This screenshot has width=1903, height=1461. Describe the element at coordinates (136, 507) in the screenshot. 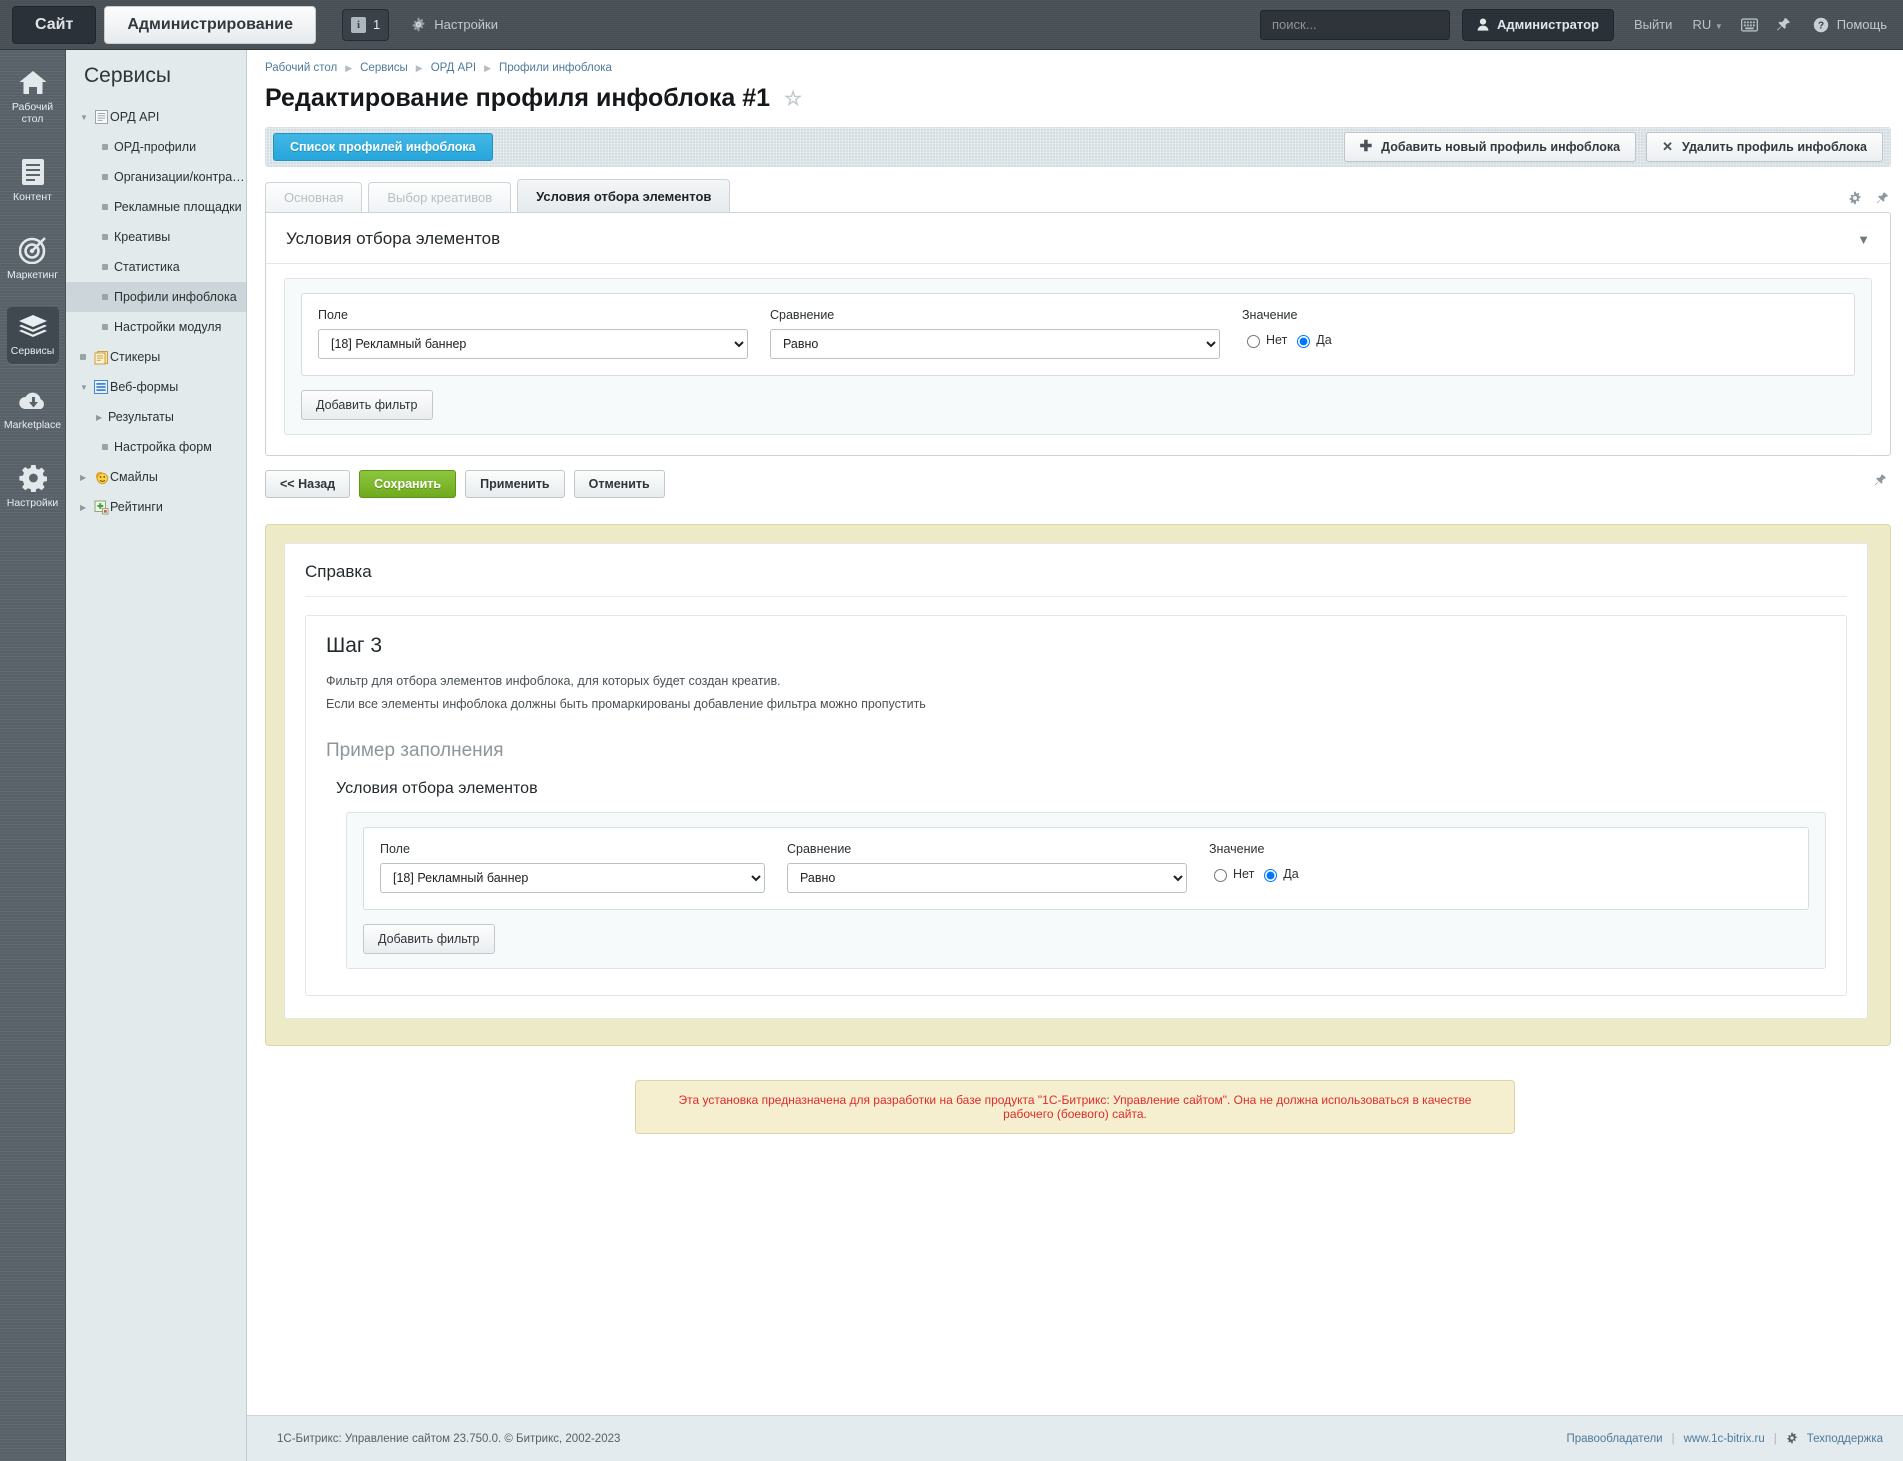

I see `sidebar-item-label: Рейтинги` at that location.